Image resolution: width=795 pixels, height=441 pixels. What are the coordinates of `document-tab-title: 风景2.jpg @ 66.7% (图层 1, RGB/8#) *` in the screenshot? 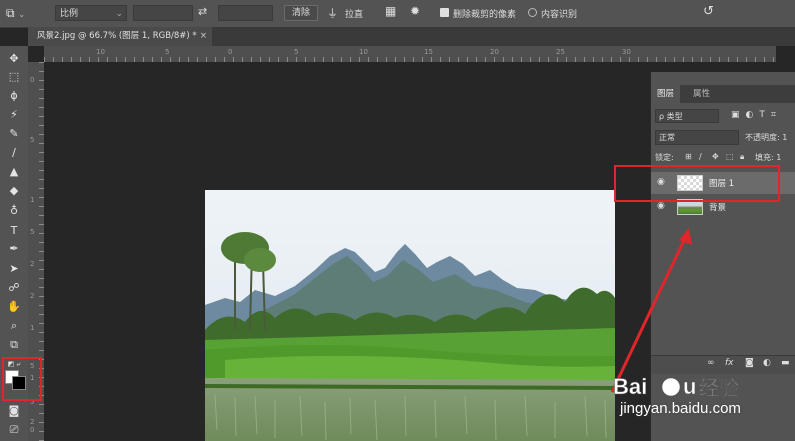 It's located at (117, 36).